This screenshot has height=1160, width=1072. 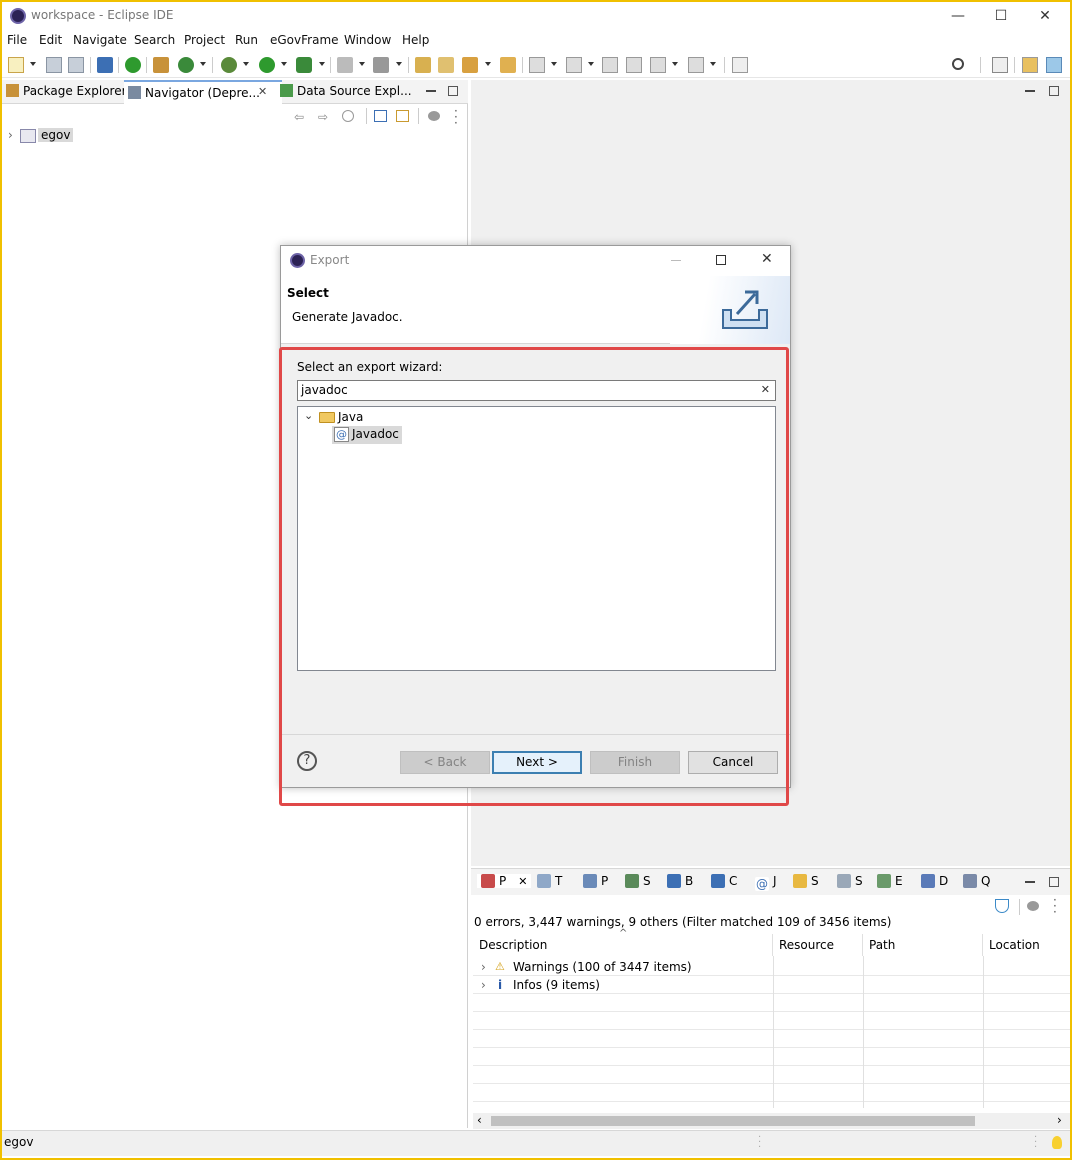 What do you see at coordinates (445, 762) in the screenshot?
I see `back-button: < Back` at bounding box center [445, 762].